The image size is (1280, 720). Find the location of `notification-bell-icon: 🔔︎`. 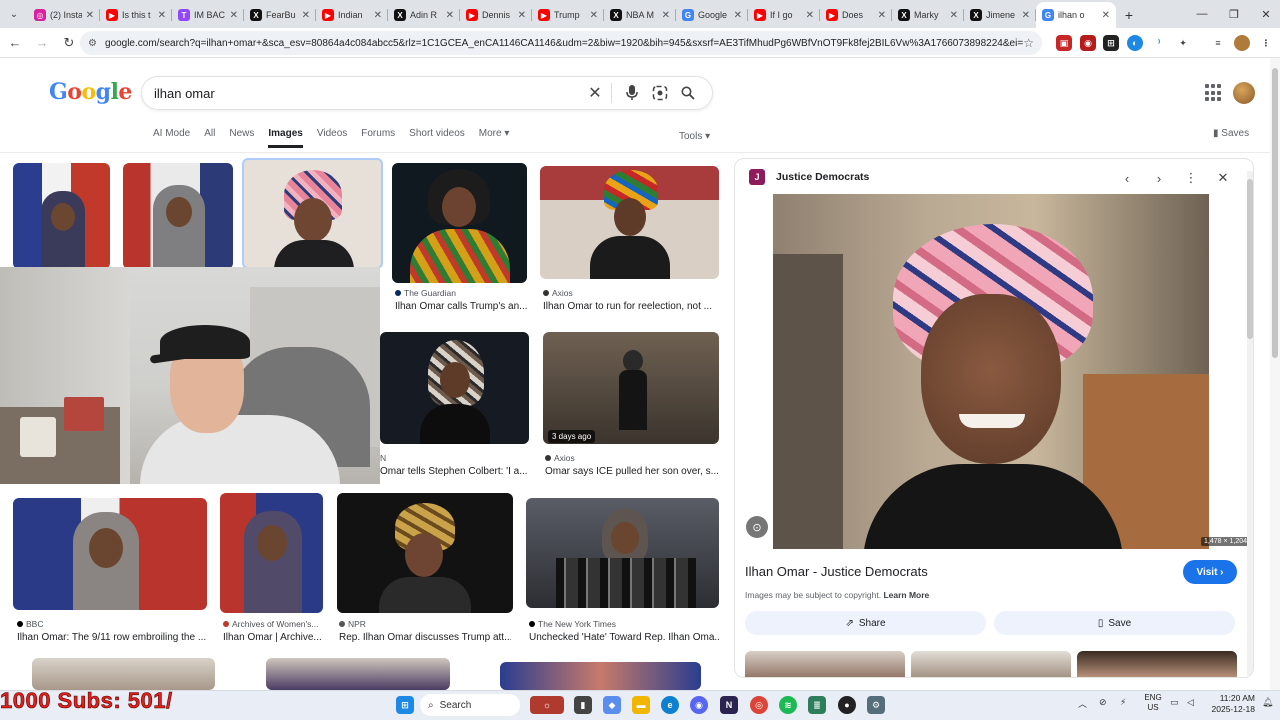

notification-bell-icon: 🔔︎ is located at coordinates (1267, 702).